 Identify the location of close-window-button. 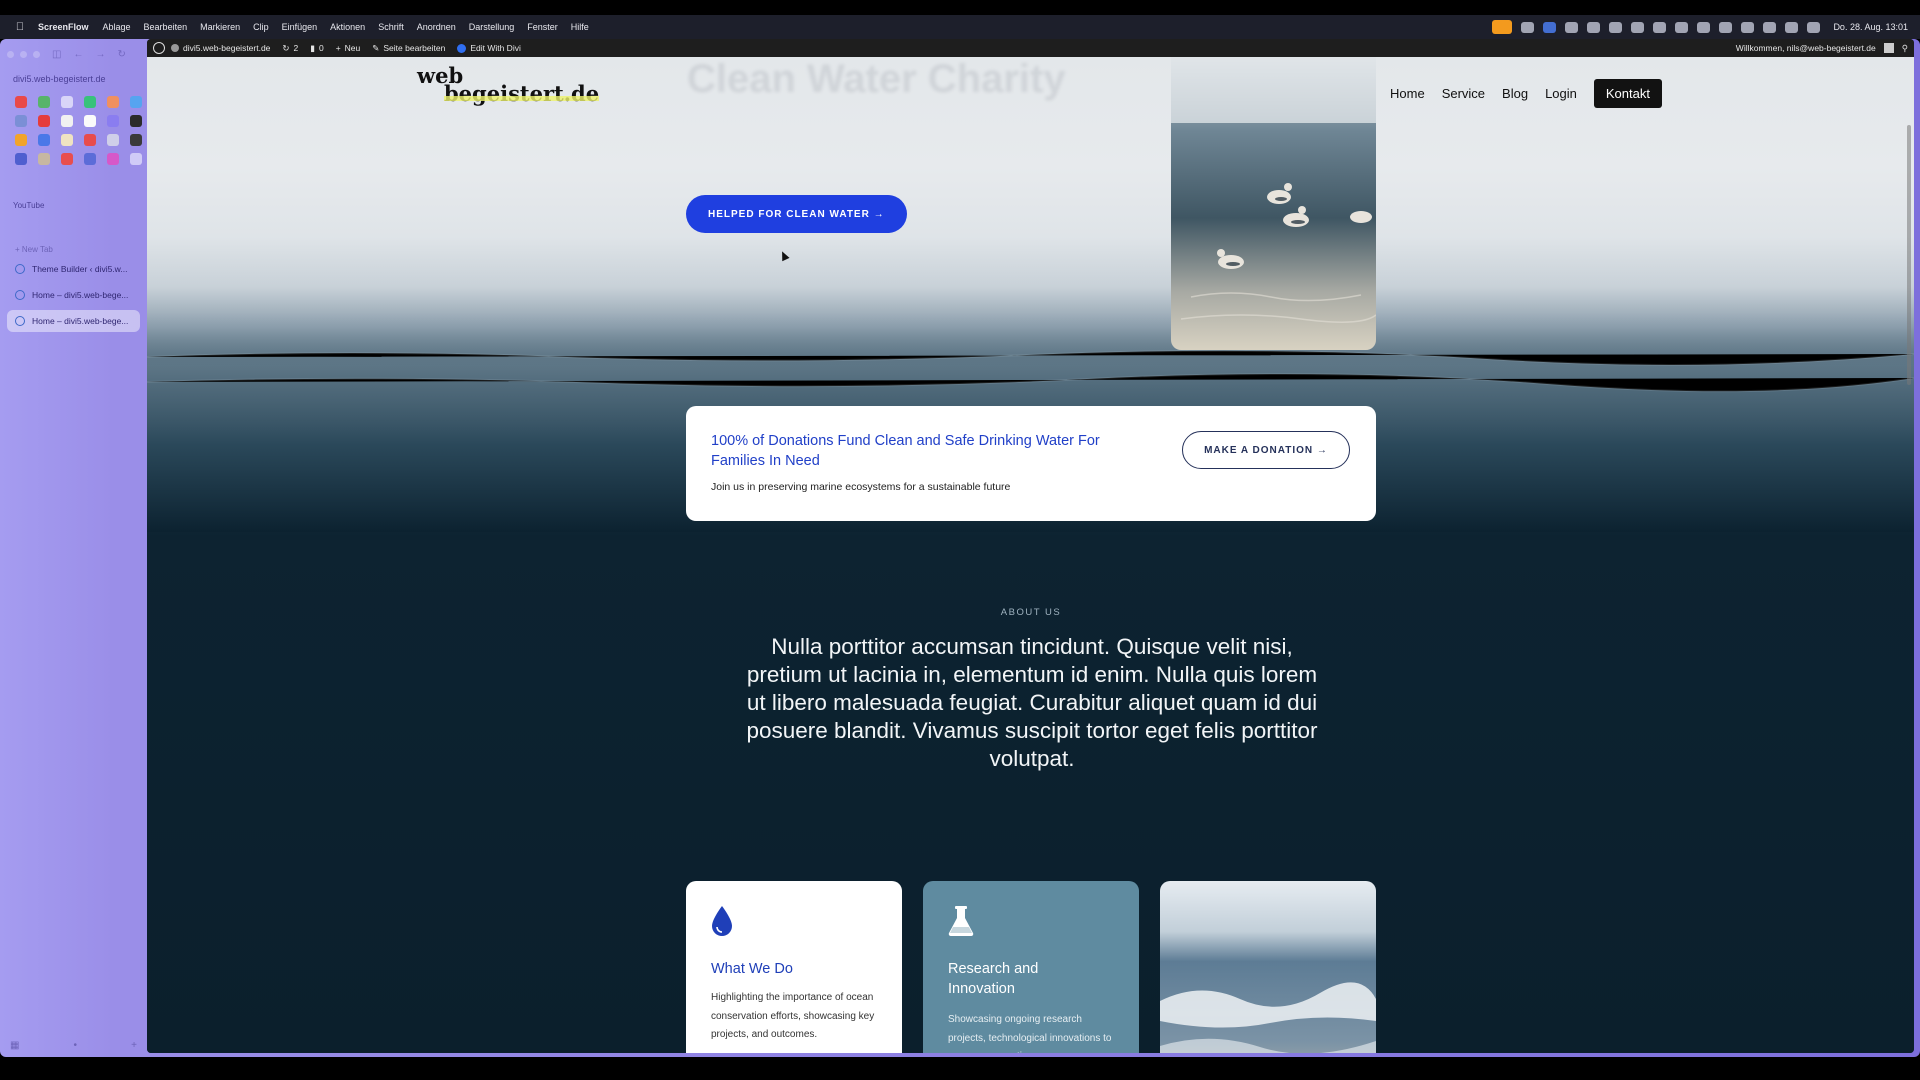
(10, 54).